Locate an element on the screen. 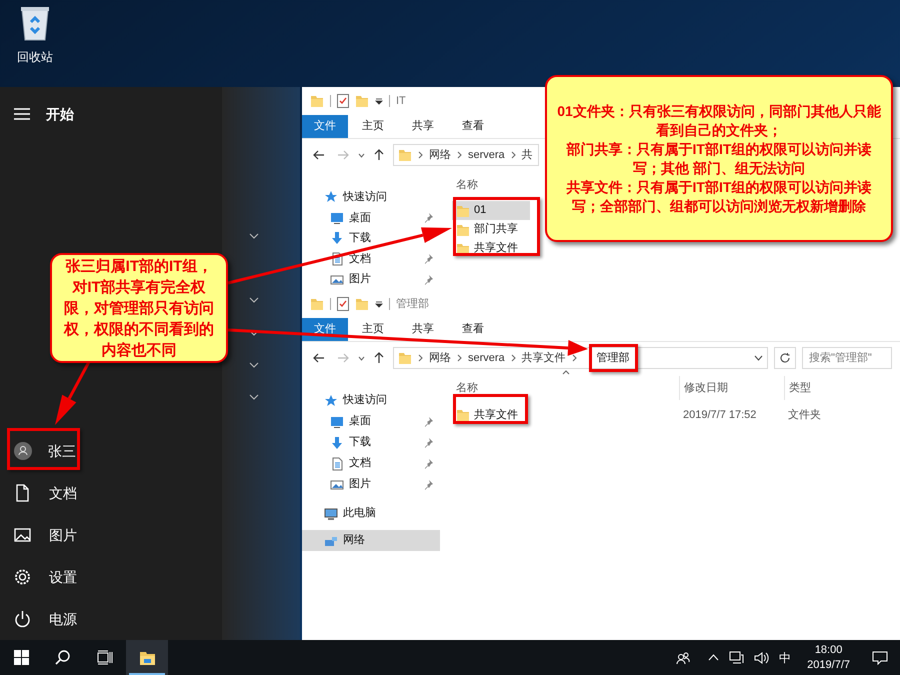 This screenshot has width=900, height=675. taskbar-folder-button is located at coordinates (147, 657).